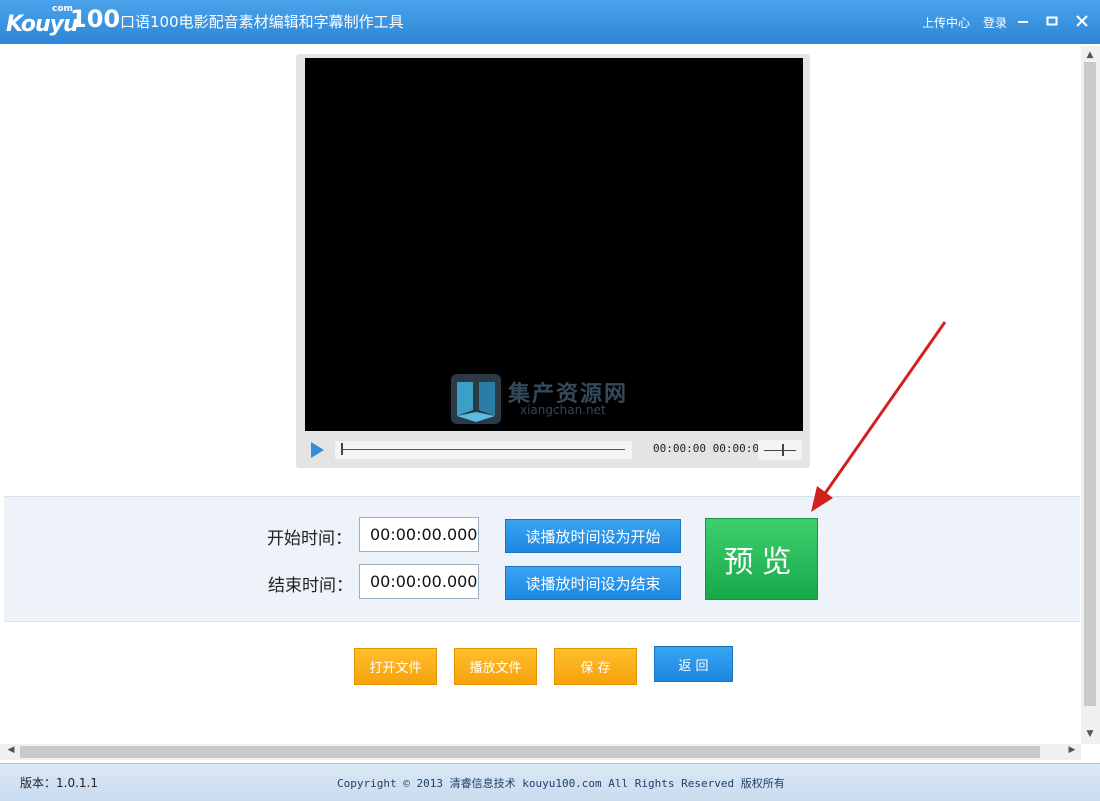 The image size is (1100, 801). What do you see at coordinates (709, 448) in the screenshot?
I see `time-display: 00:00:00 00:00:00` at bounding box center [709, 448].